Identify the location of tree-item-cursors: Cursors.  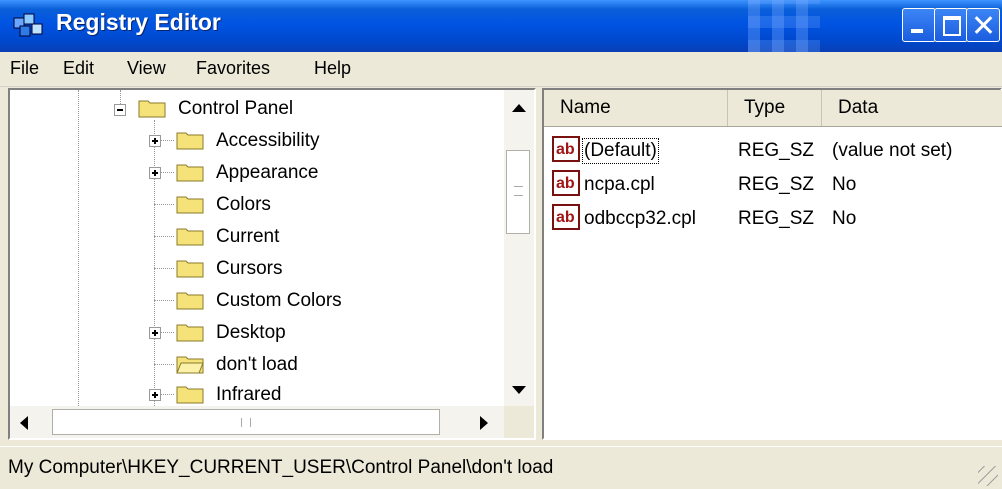
(249, 269).